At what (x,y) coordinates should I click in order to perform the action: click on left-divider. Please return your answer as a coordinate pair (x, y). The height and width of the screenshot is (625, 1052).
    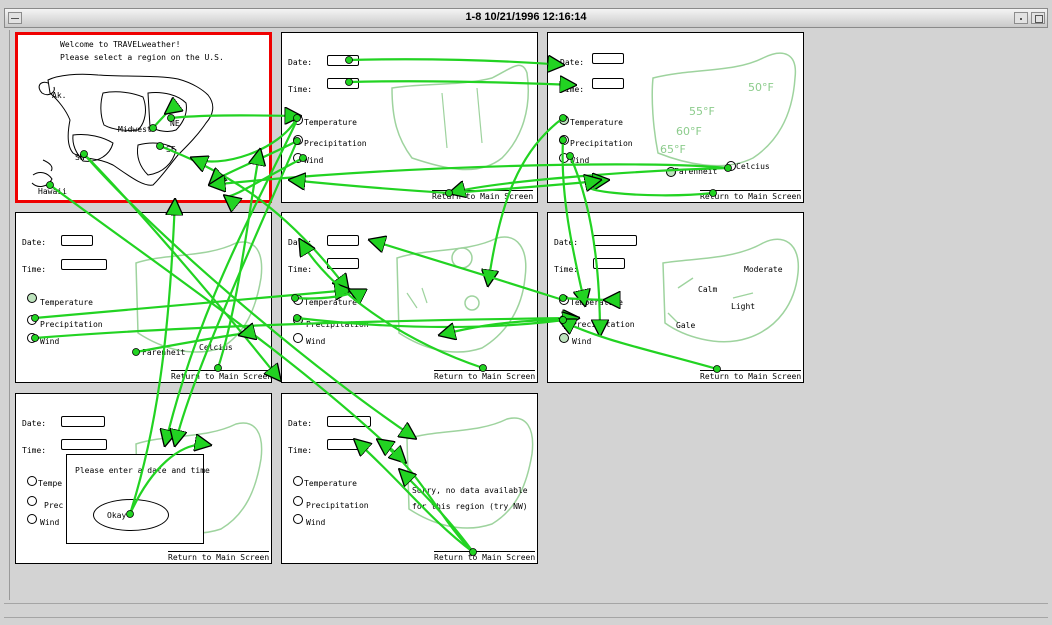
    Looking at the image, I should click on (9, 315).